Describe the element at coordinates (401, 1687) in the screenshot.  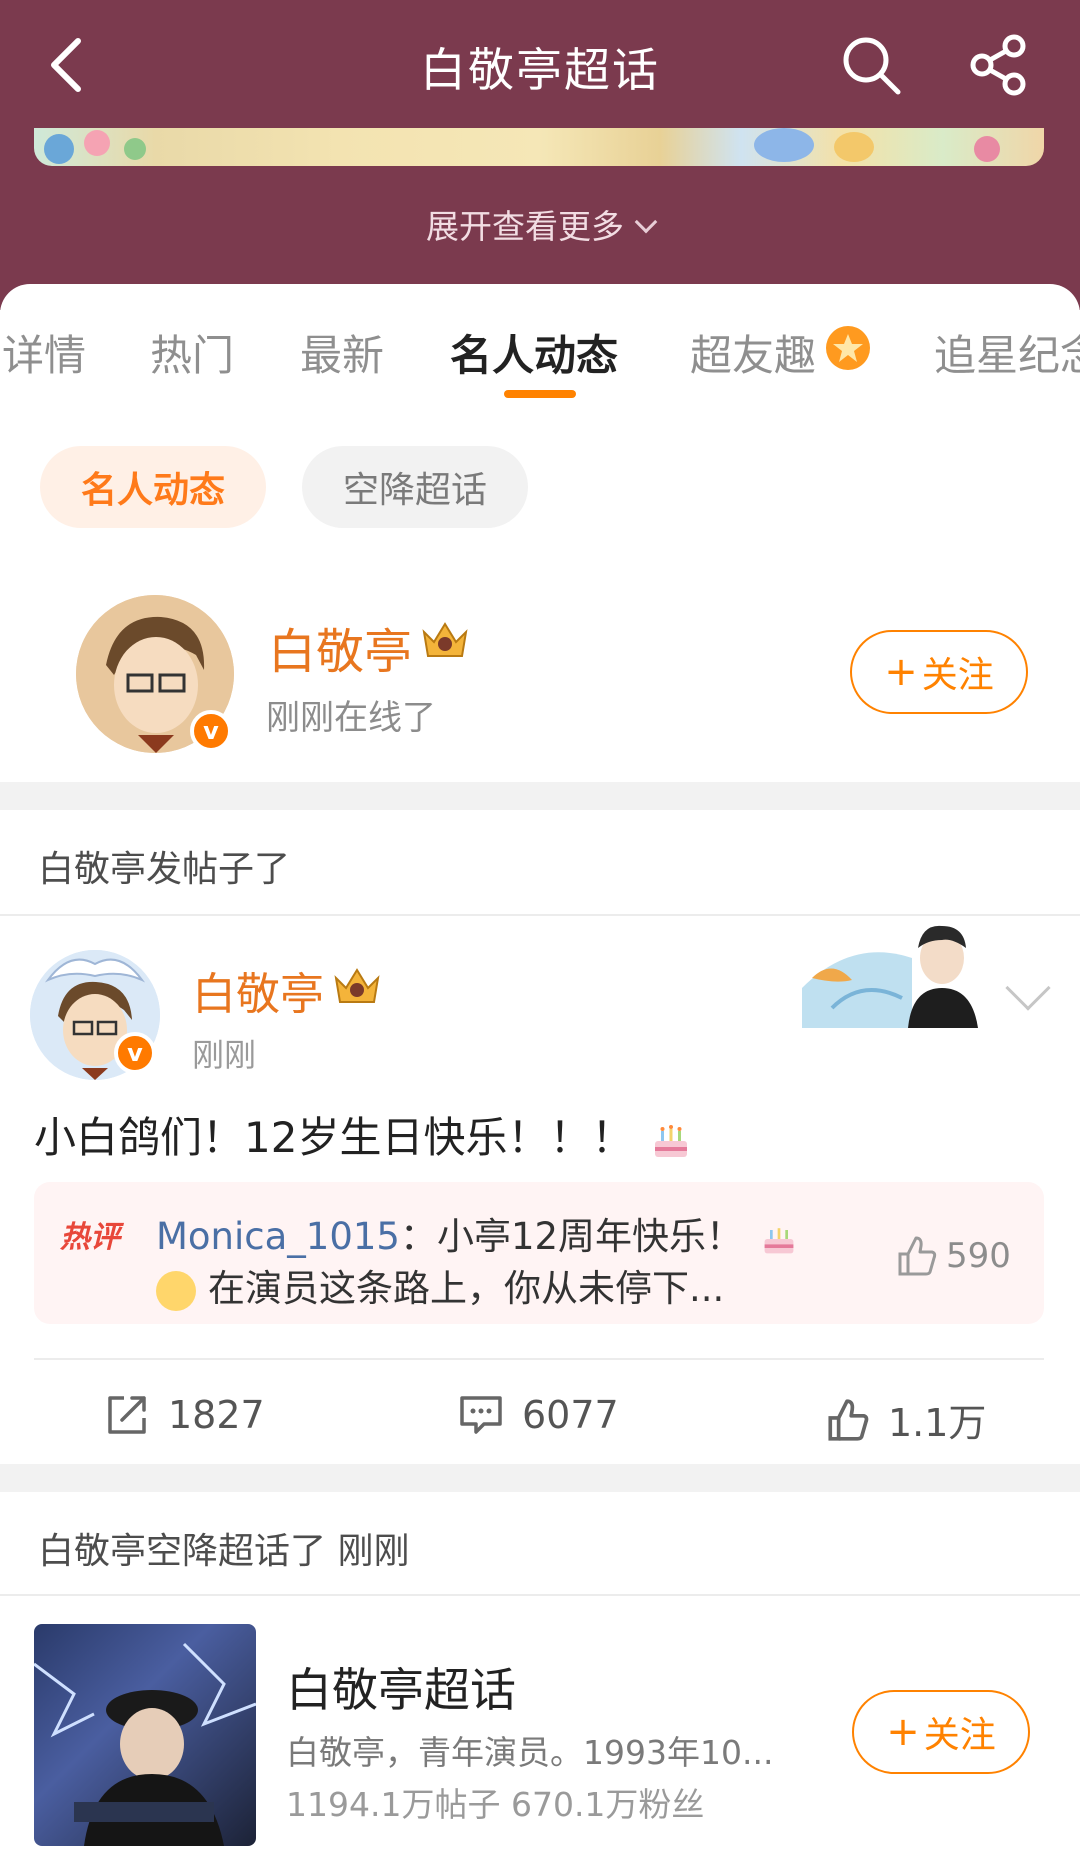
I see `topic-title: 白敬亭超话` at that location.